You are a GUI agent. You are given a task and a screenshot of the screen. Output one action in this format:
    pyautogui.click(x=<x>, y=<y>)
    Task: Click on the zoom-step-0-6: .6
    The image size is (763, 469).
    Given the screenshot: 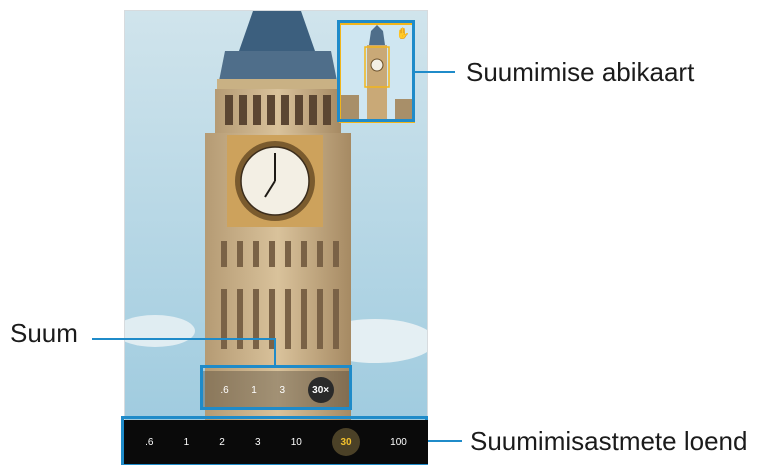 What is the action you would take?
    pyautogui.click(x=149, y=442)
    